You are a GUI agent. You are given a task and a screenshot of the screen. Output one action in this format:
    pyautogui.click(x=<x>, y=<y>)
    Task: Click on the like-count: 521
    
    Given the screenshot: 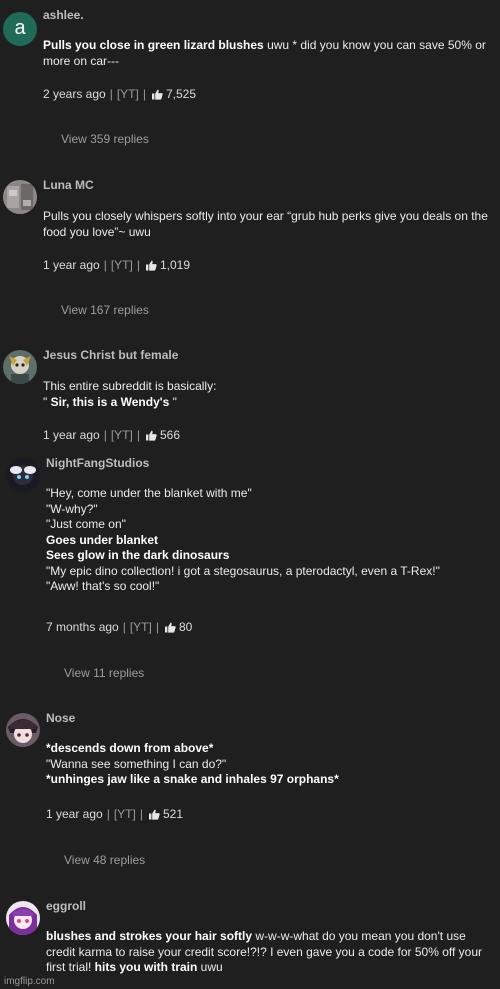 What is the action you would take?
    pyautogui.click(x=173, y=814)
    